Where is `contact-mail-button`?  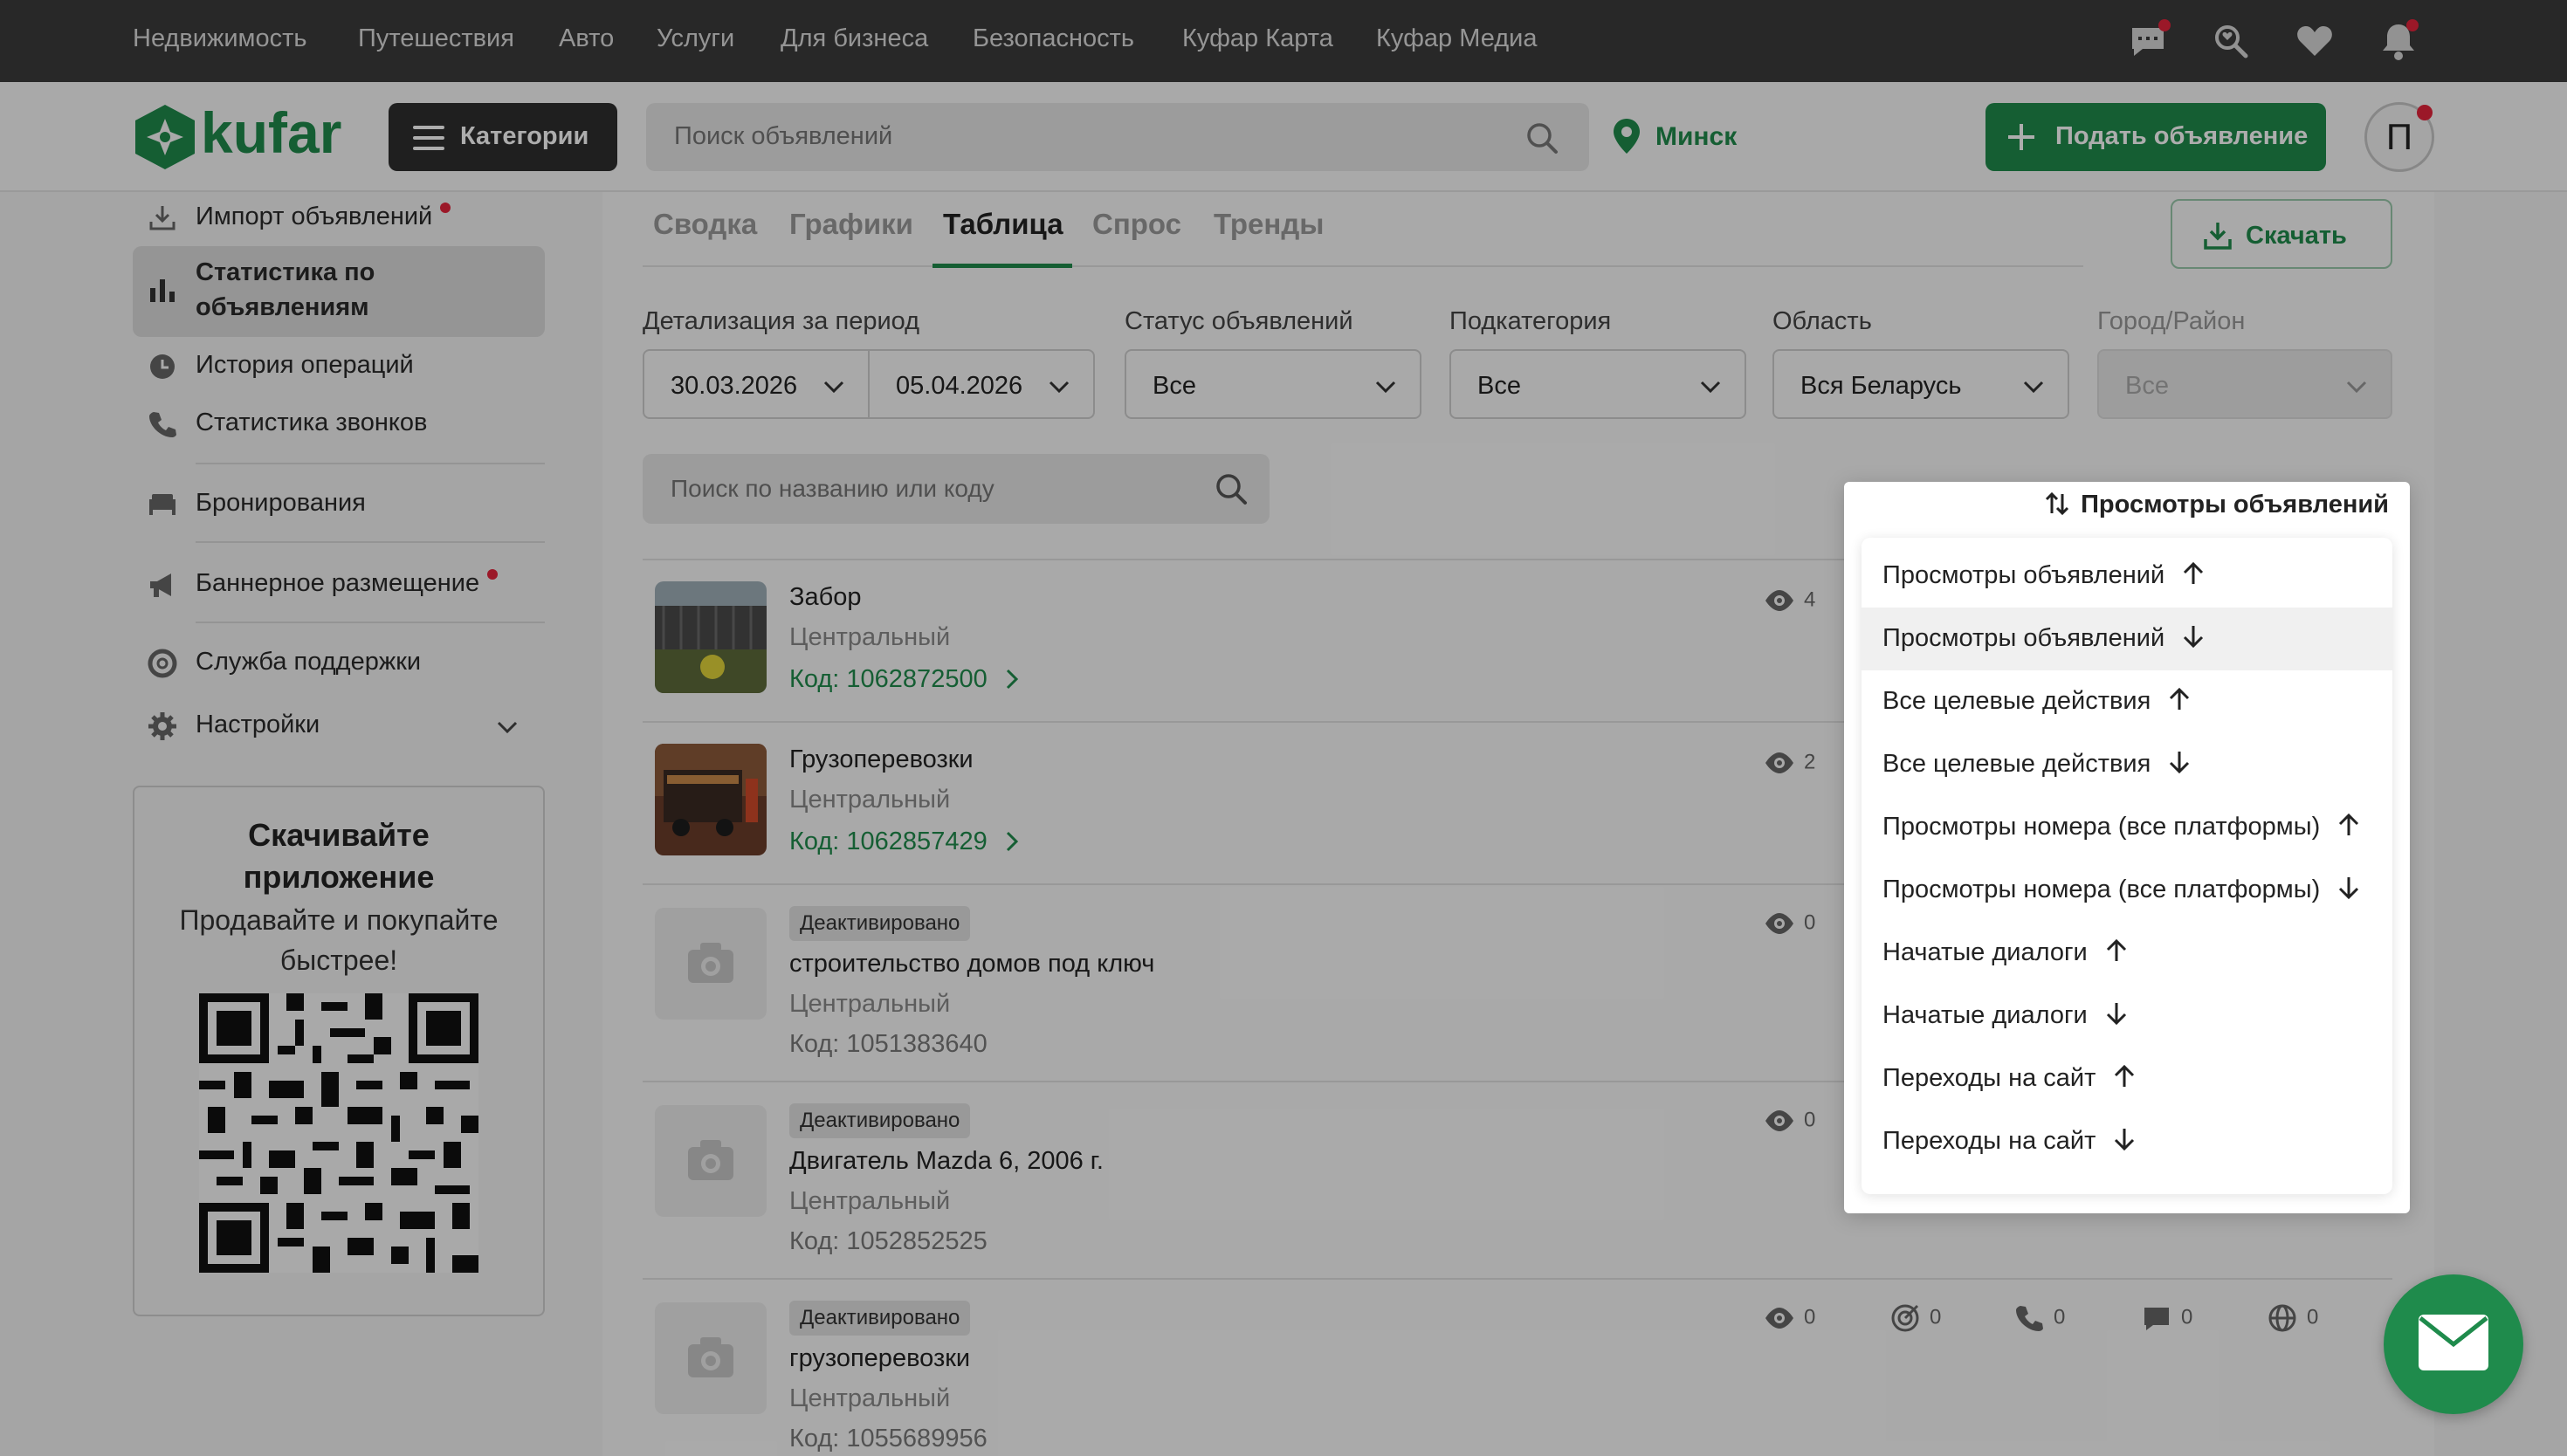
contact-mail-button is located at coordinates (2453, 1344).